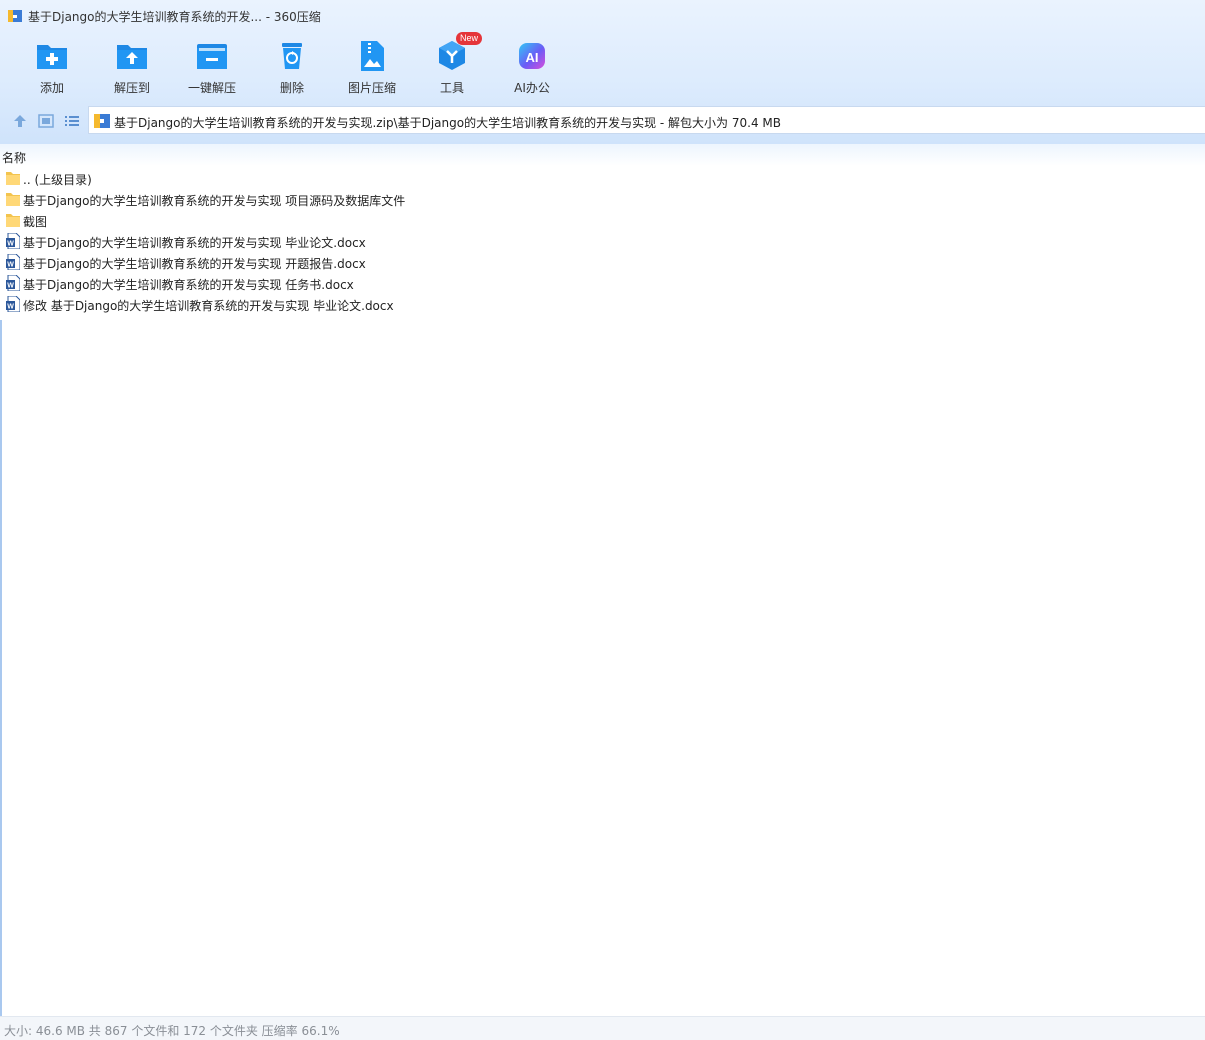 The width and height of the screenshot is (1205, 1040). I want to click on folder-row: 截图, so click(602, 220).